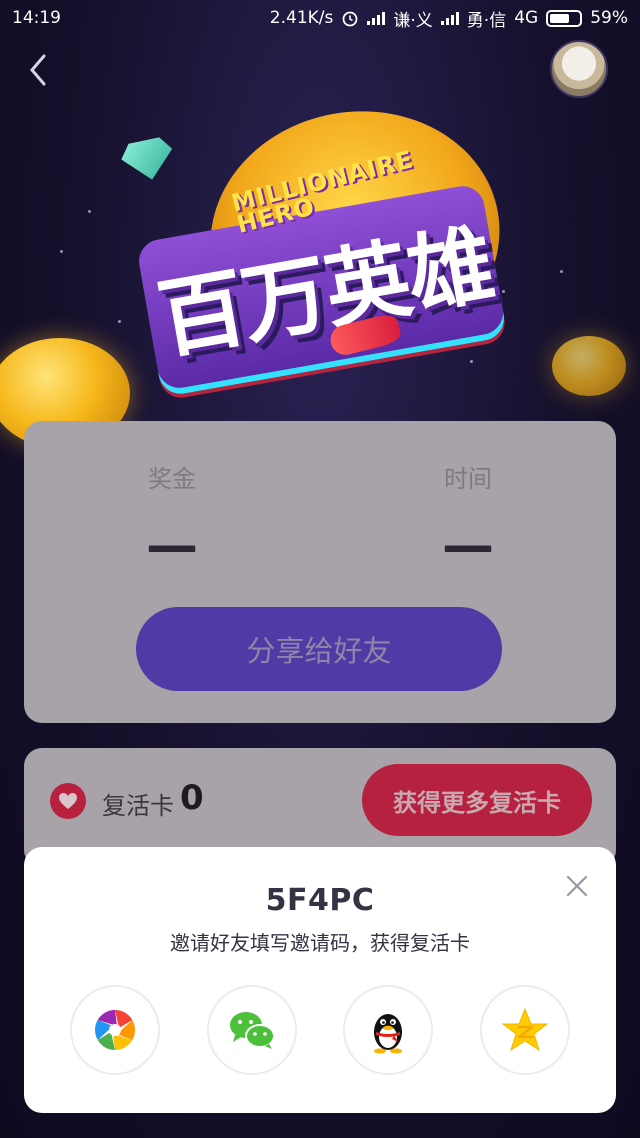  What do you see at coordinates (138, 806) in the screenshot?
I see `revive-card-label: 复活卡` at bounding box center [138, 806].